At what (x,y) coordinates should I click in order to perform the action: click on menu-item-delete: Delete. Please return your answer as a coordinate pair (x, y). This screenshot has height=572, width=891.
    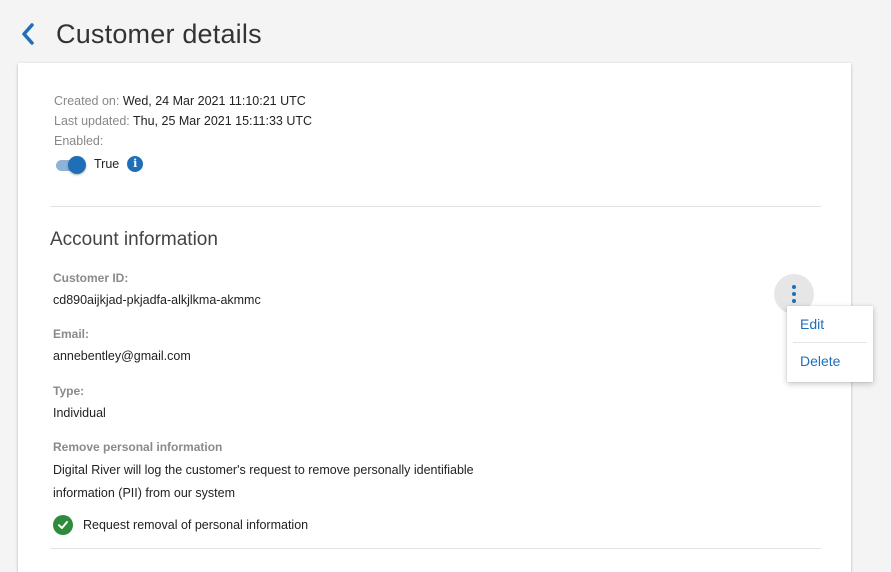
    Looking at the image, I should click on (830, 361).